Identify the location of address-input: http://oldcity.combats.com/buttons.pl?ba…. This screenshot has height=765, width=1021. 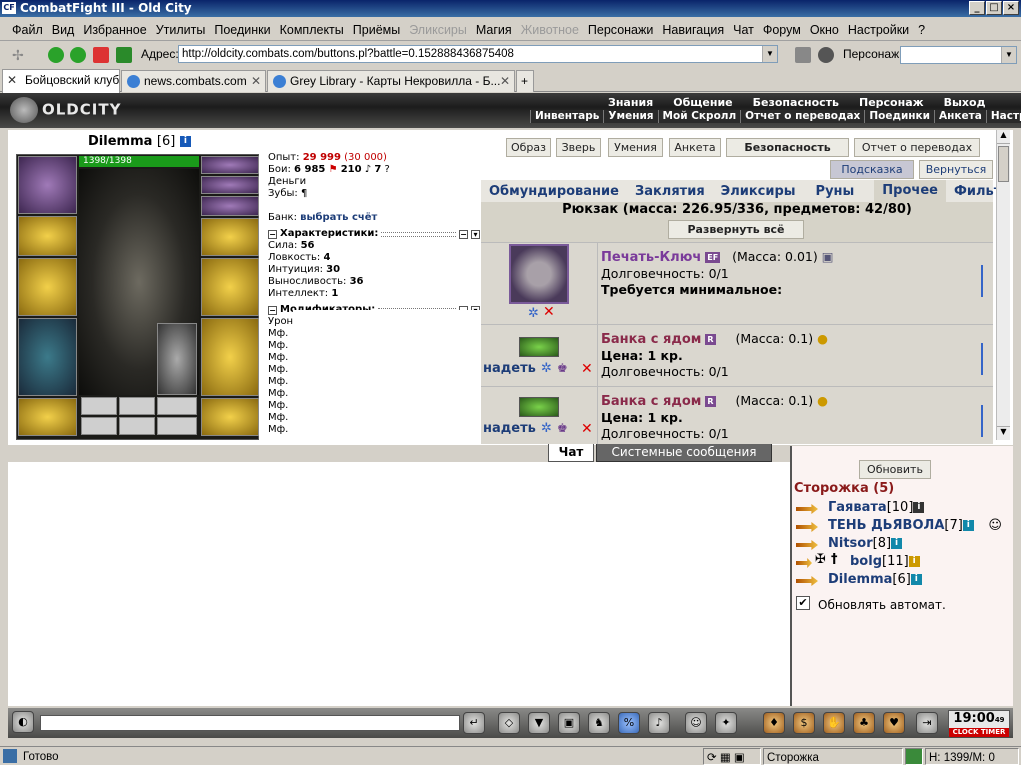
(478, 54).